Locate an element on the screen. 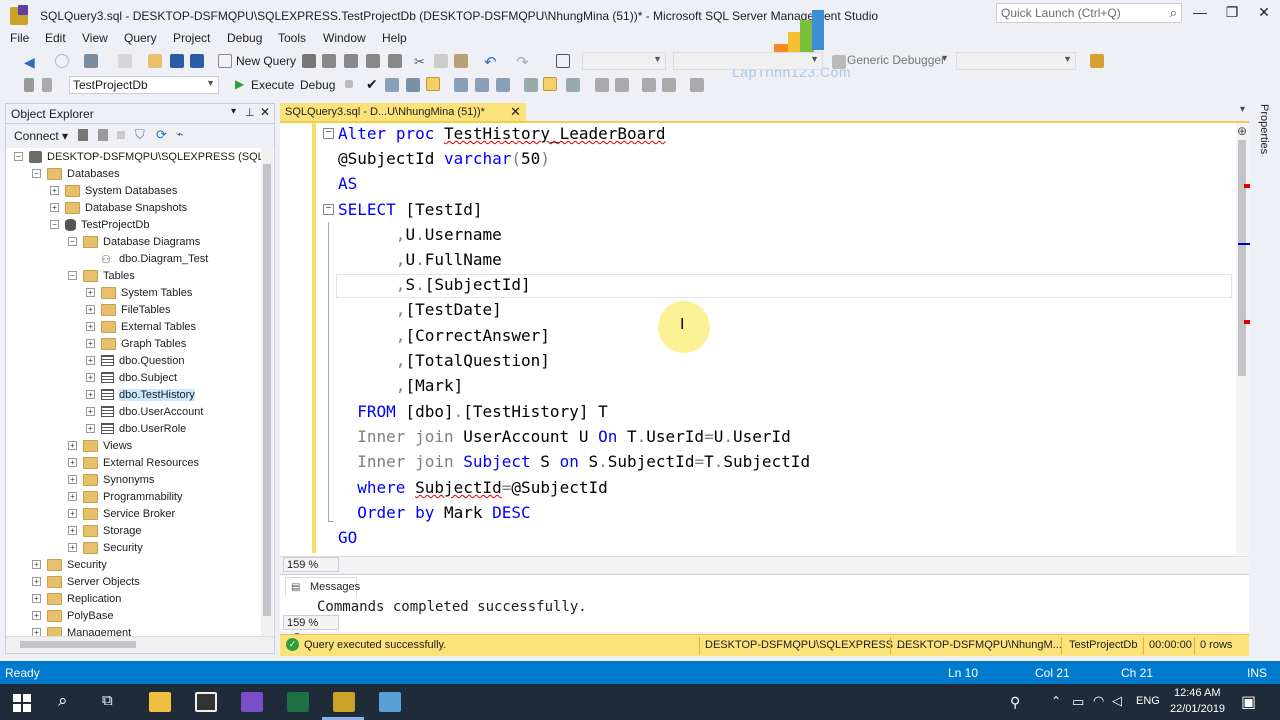 The width and height of the screenshot is (1280, 720). back-icon: ◀ is located at coordinates (31, 62).